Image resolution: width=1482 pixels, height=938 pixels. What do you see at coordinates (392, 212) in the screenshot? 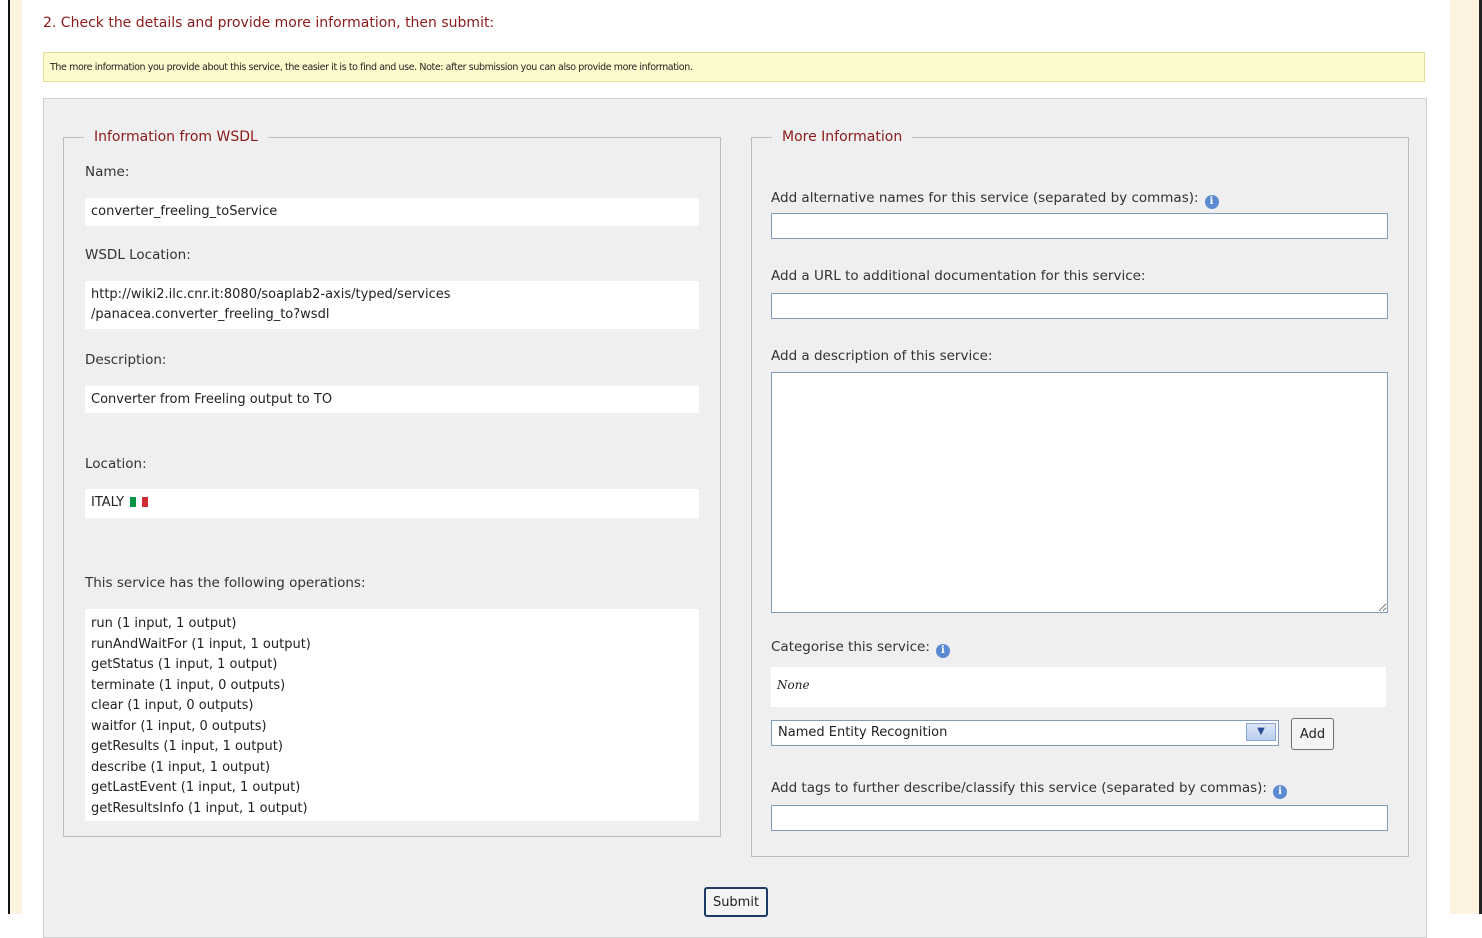
I see `name-value: converter_freeling_toService` at bounding box center [392, 212].